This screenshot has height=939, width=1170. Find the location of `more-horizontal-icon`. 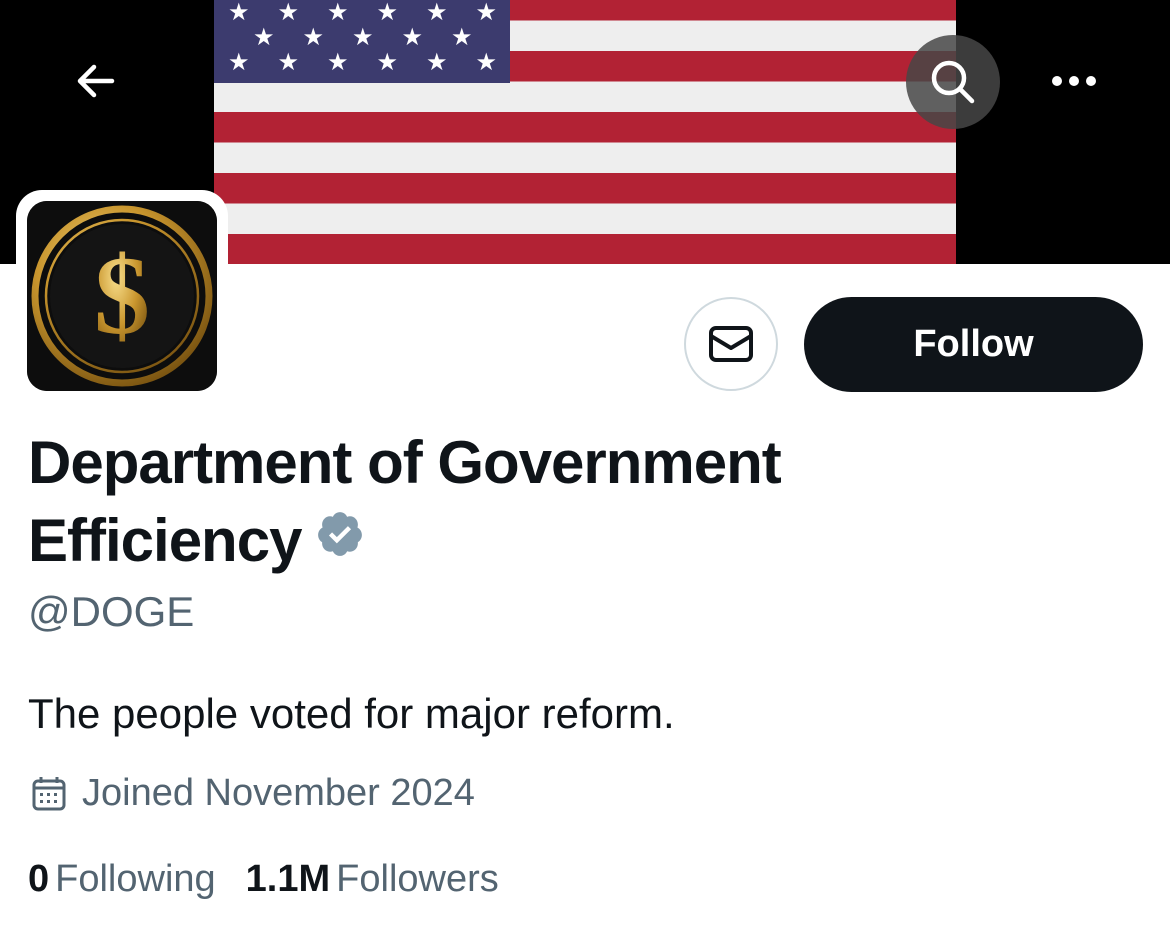

more-horizontal-icon is located at coordinates (1074, 81).